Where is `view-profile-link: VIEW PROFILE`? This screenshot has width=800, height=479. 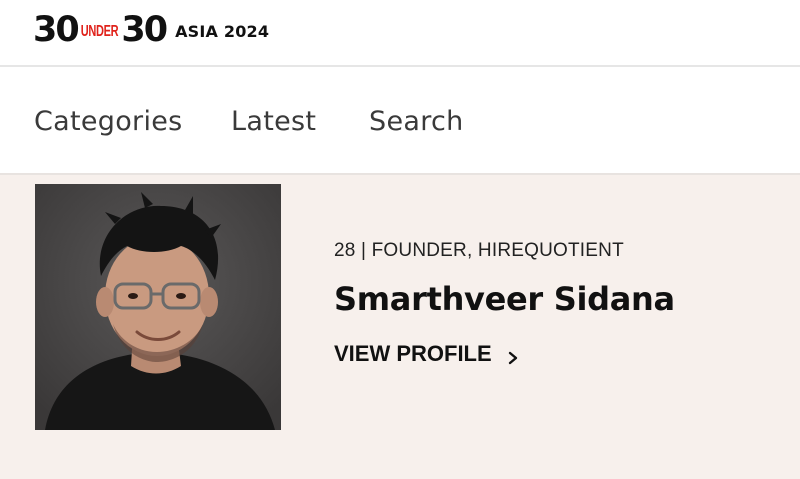
view-profile-link: VIEW PROFILE is located at coordinates (427, 354).